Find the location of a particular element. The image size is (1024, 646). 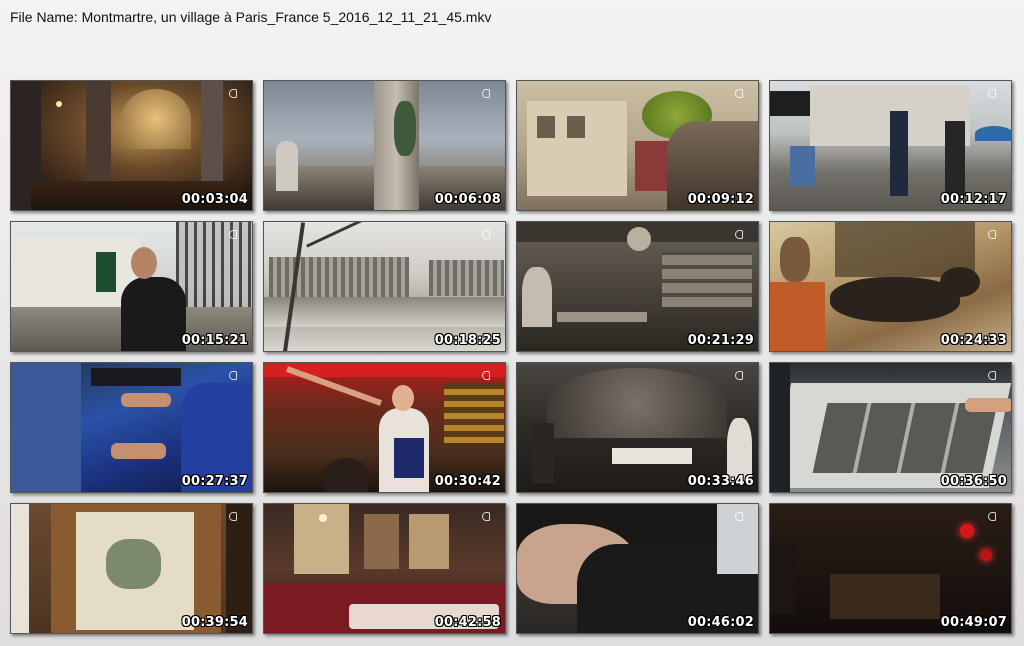

thumbnail-10: 00:30:42 is located at coordinates (384, 427).